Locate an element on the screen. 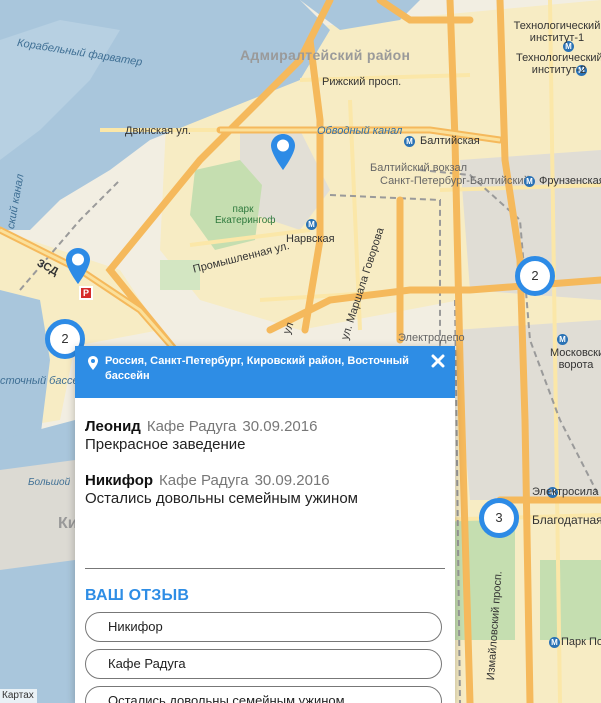 The width and height of the screenshot is (601, 703). review-text: Остались довольны семейным ужином is located at coordinates (221, 498).